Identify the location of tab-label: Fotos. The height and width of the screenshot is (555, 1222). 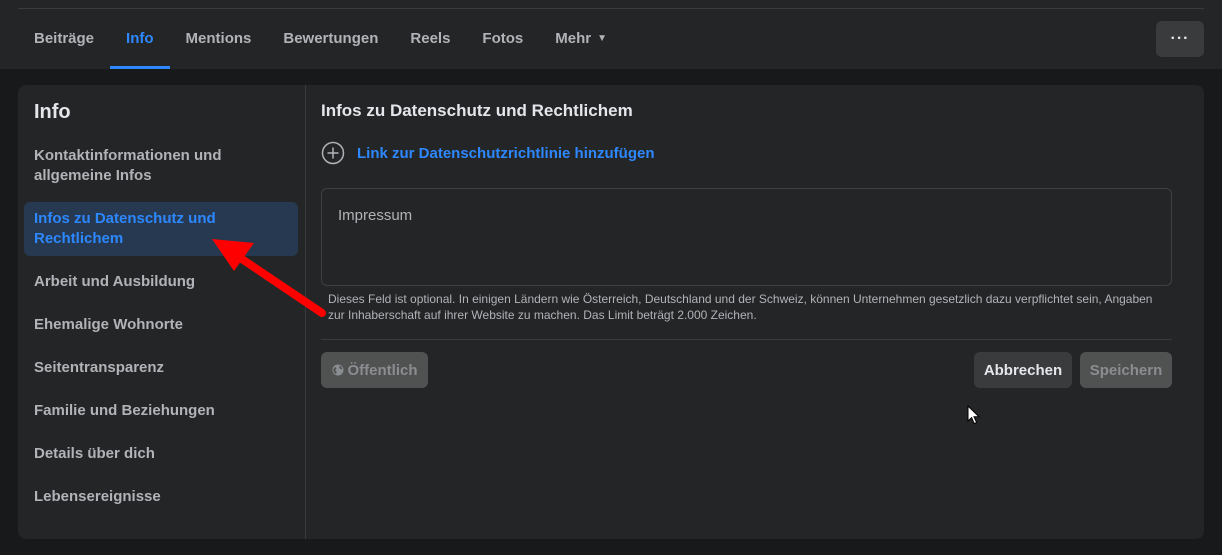
(503, 38).